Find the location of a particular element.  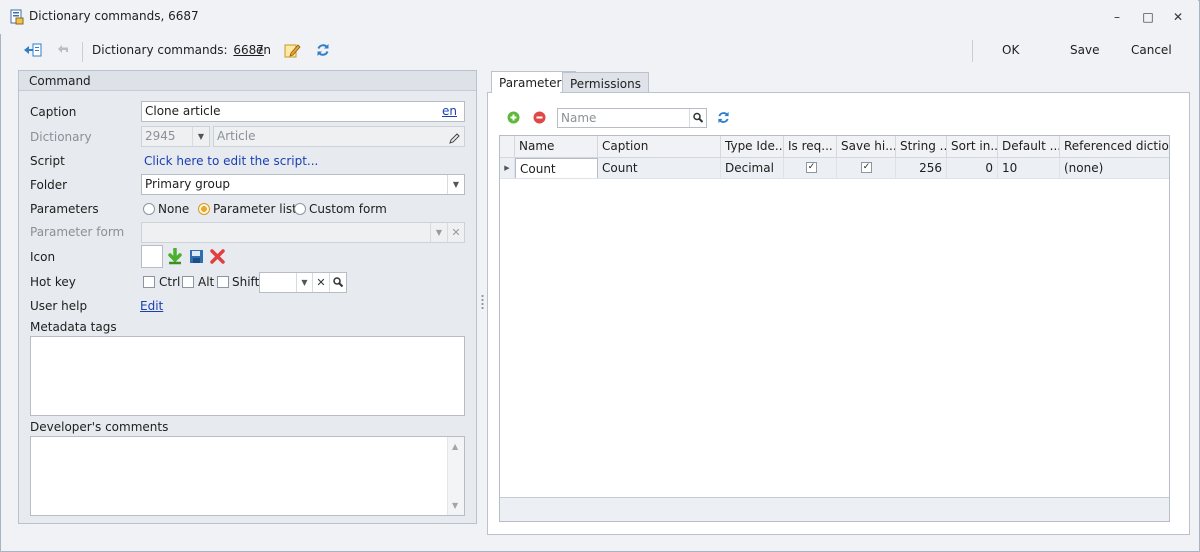

maximize-button: □ is located at coordinates (1148, 17).